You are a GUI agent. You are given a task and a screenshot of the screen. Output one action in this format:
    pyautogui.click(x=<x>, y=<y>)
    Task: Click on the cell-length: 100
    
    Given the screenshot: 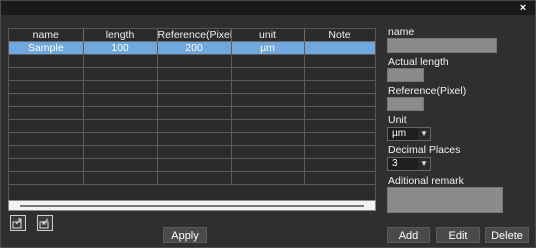 What is the action you would take?
    pyautogui.click(x=120, y=48)
    